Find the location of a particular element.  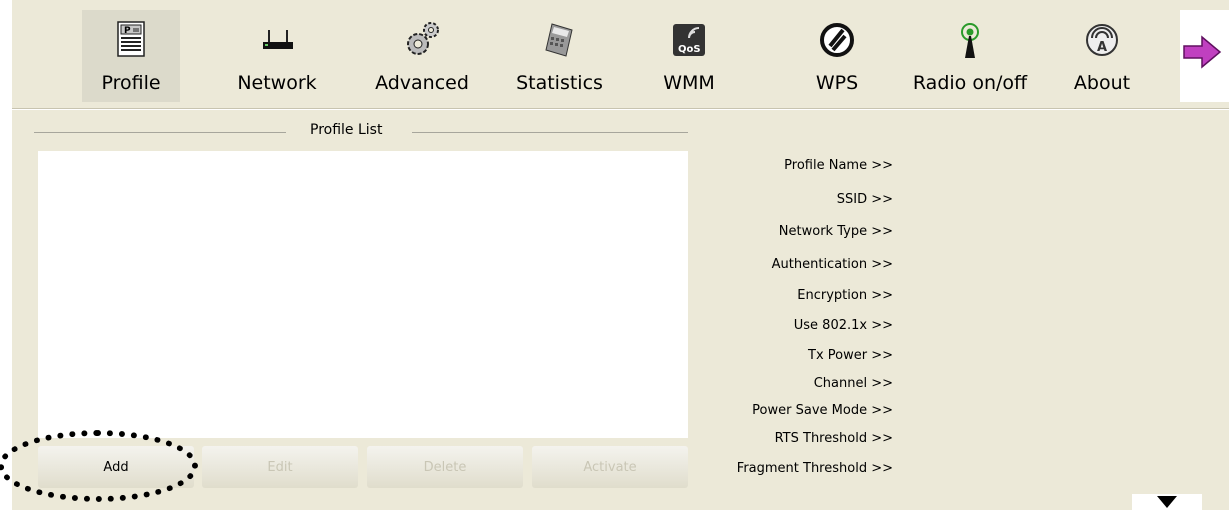

profile-list-title: Profile List is located at coordinates (346, 130).